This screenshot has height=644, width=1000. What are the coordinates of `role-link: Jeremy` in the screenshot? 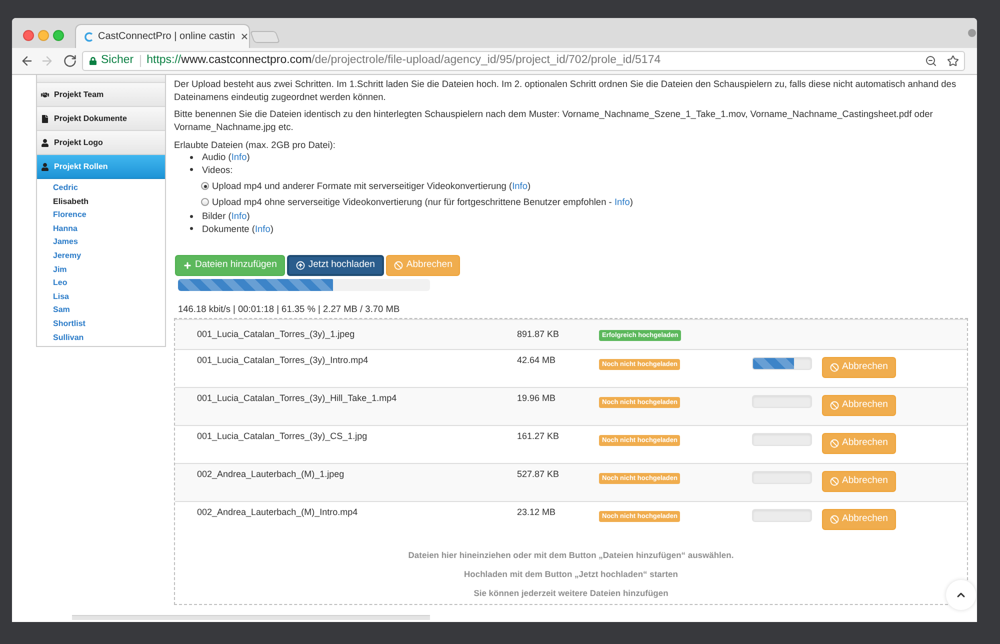 It's located at (67, 255).